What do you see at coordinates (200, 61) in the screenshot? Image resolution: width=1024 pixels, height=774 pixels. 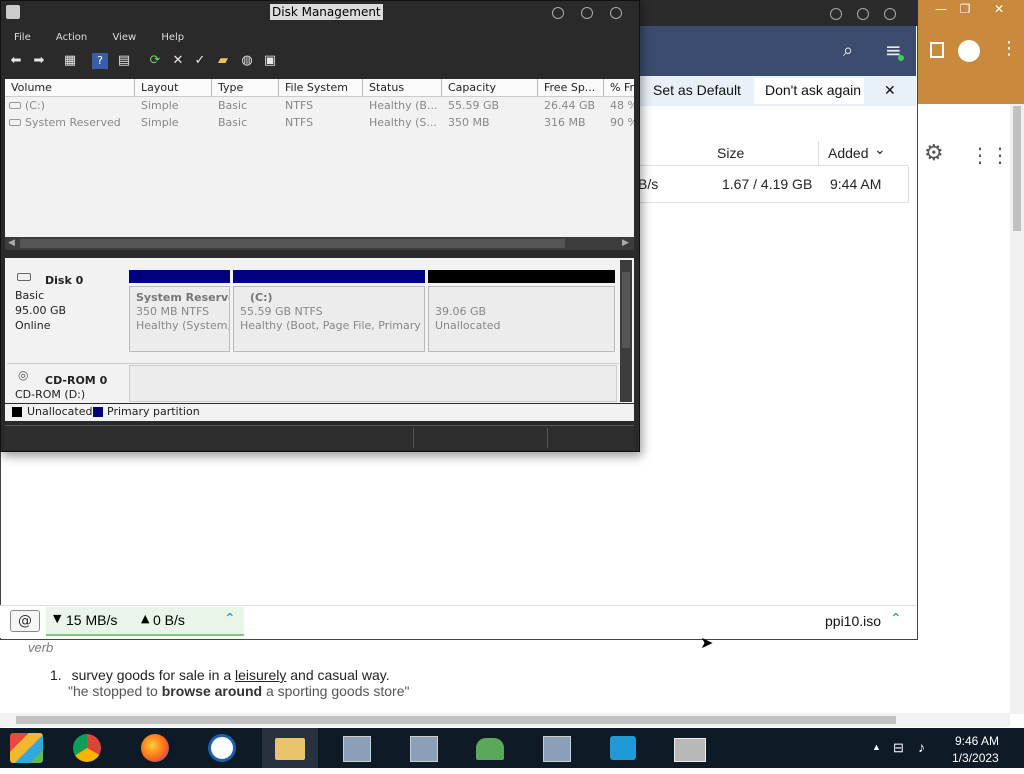 I see `check-icon: ✓` at bounding box center [200, 61].